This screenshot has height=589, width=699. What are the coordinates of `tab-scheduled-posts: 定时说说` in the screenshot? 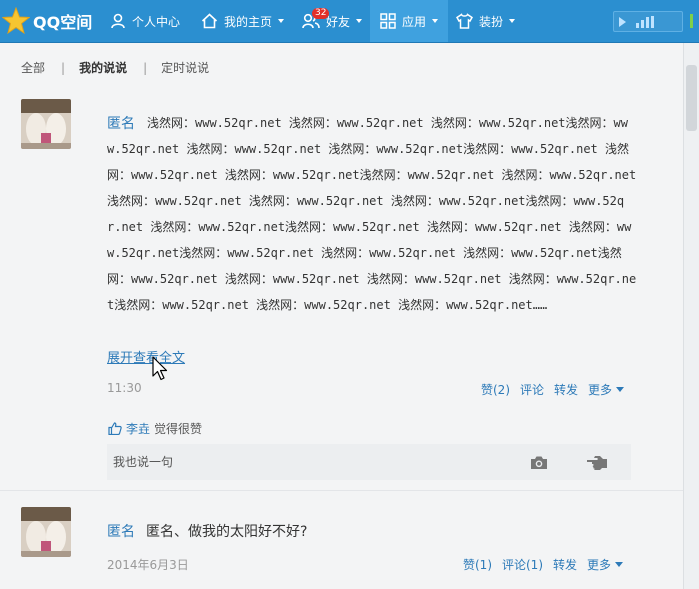 It's located at (185, 67).